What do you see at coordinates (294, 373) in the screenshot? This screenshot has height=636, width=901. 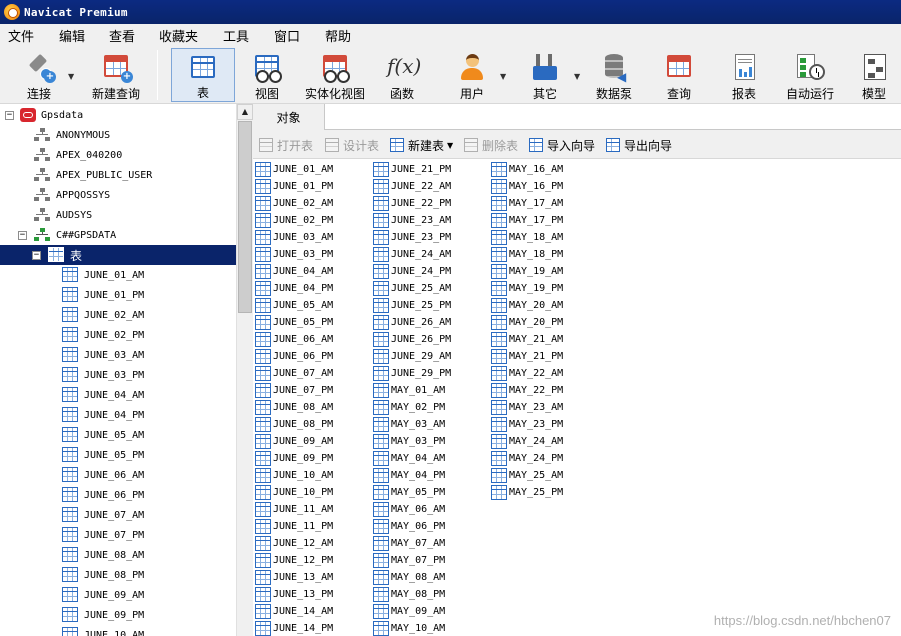 I see `object-table-item: JUNE_07_AM` at bounding box center [294, 373].